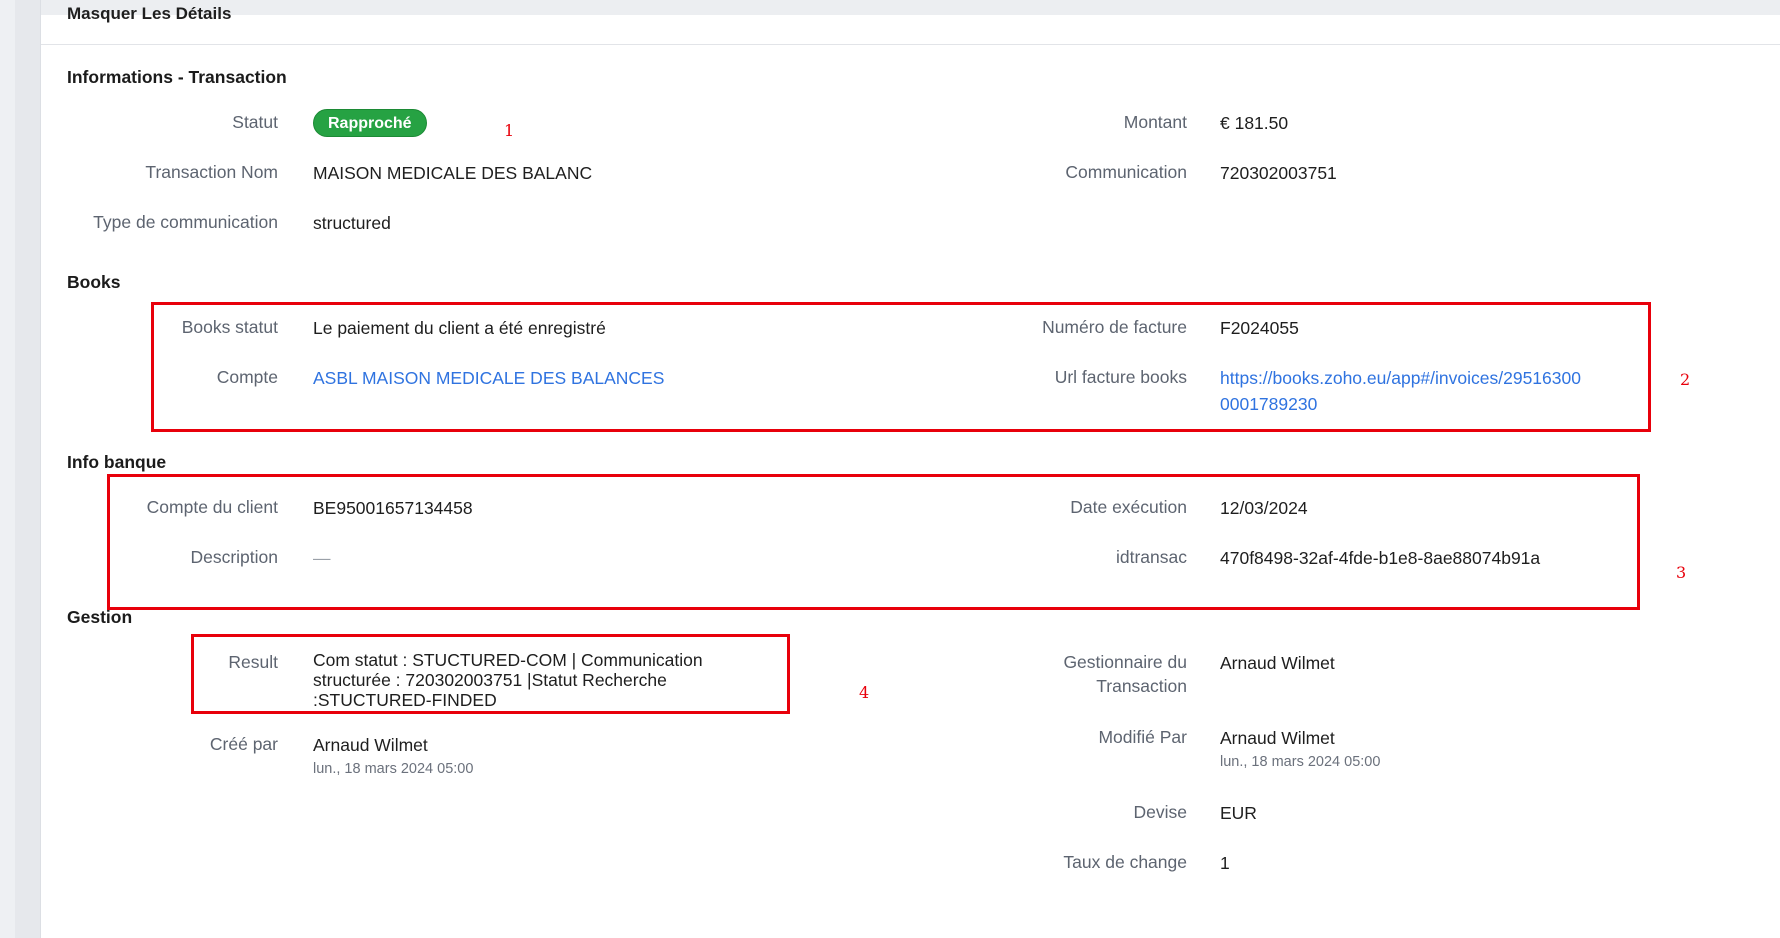 The width and height of the screenshot is (1780, 938). I want to click on section-title-transaction: Informations - Transaction, so click(177, 77).